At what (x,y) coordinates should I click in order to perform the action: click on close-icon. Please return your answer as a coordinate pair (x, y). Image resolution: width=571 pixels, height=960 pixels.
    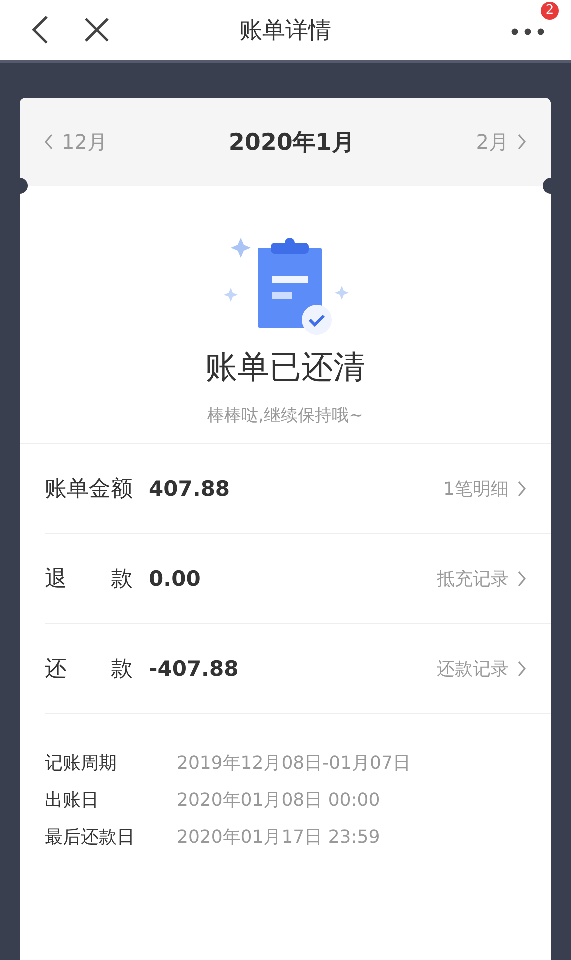
    Looking at the image, I should click on (97, 30).